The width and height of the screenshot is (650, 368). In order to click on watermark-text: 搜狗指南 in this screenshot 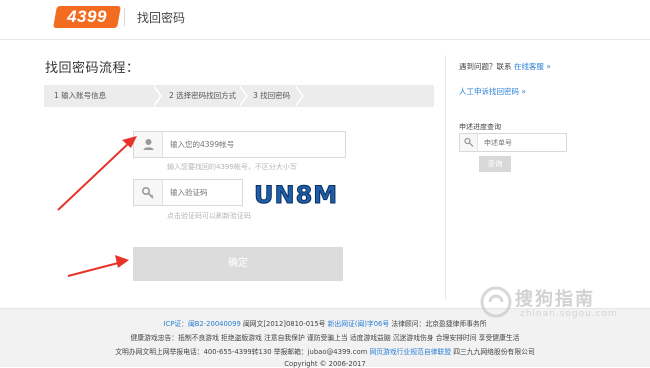, I will do `click(555, 299)`.